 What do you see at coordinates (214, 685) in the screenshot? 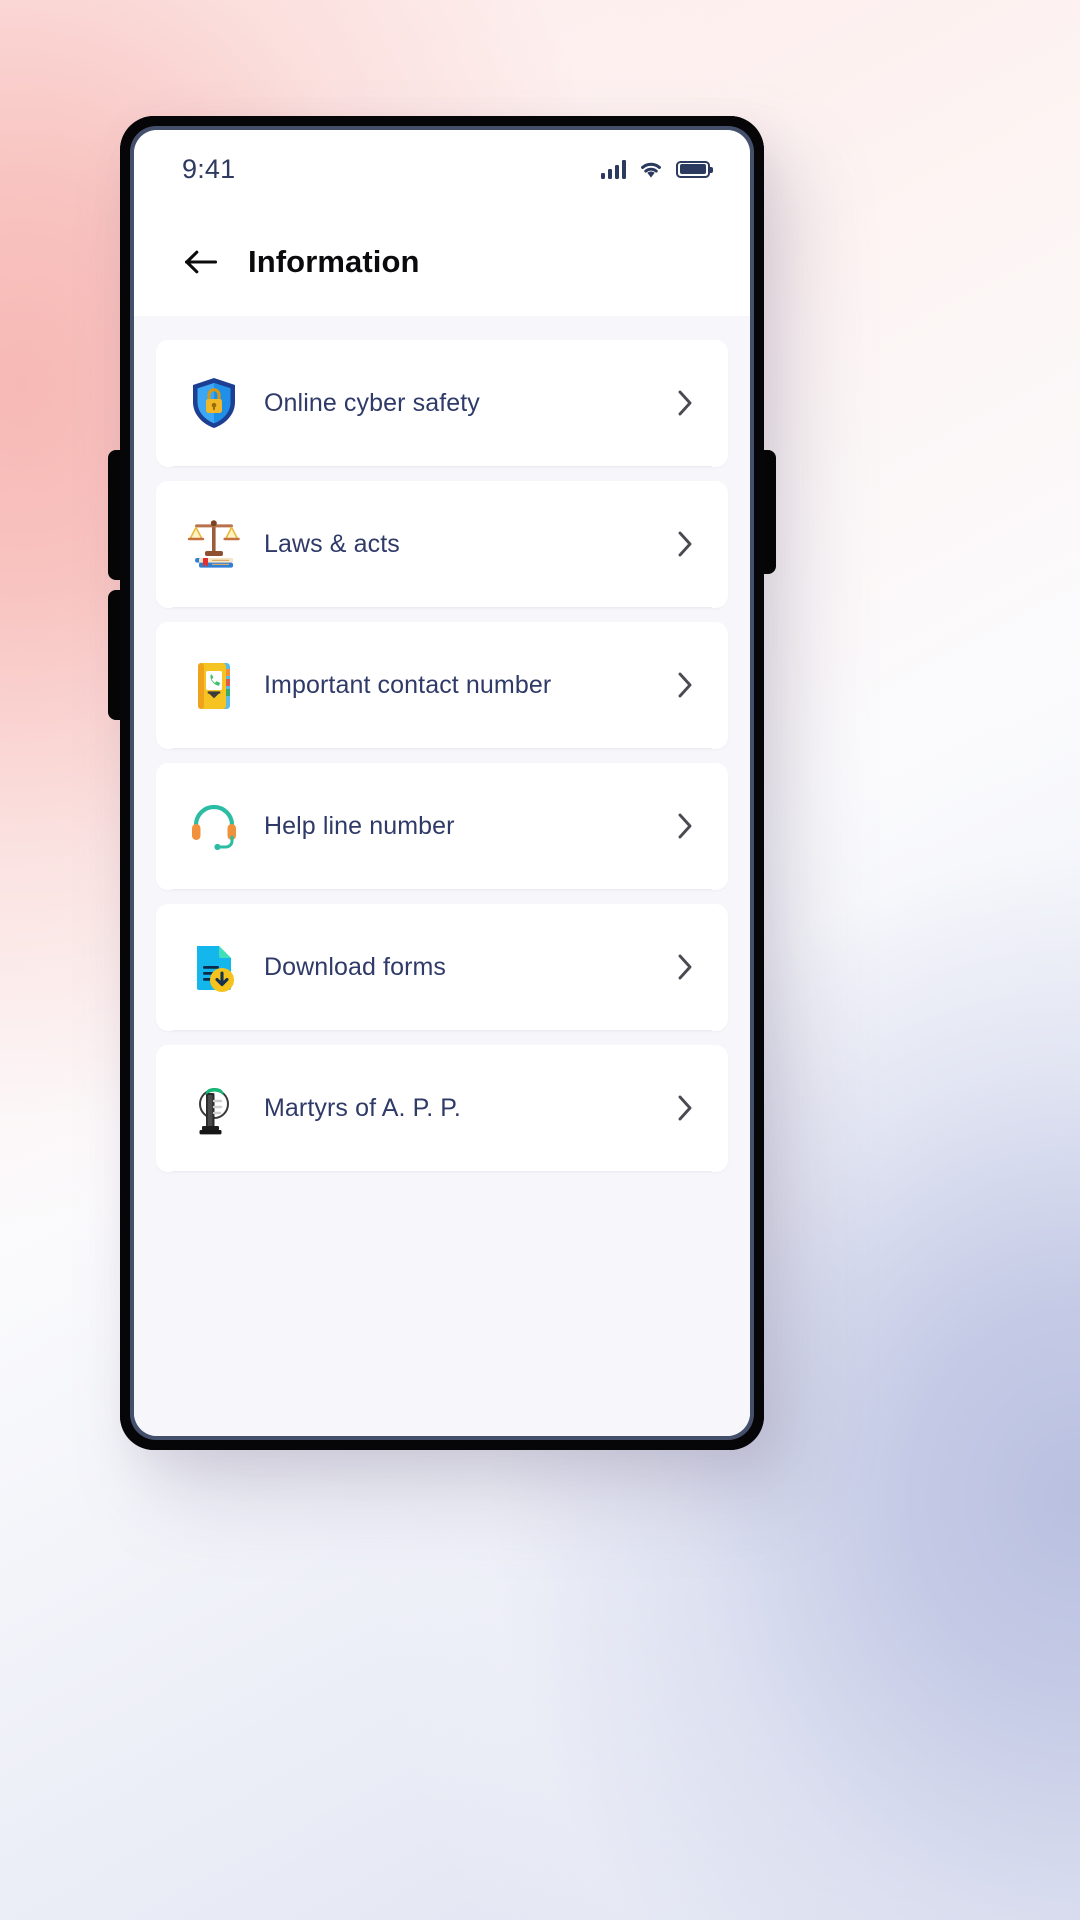
I see `phone-book-icon` at bounding box center [214, 685].